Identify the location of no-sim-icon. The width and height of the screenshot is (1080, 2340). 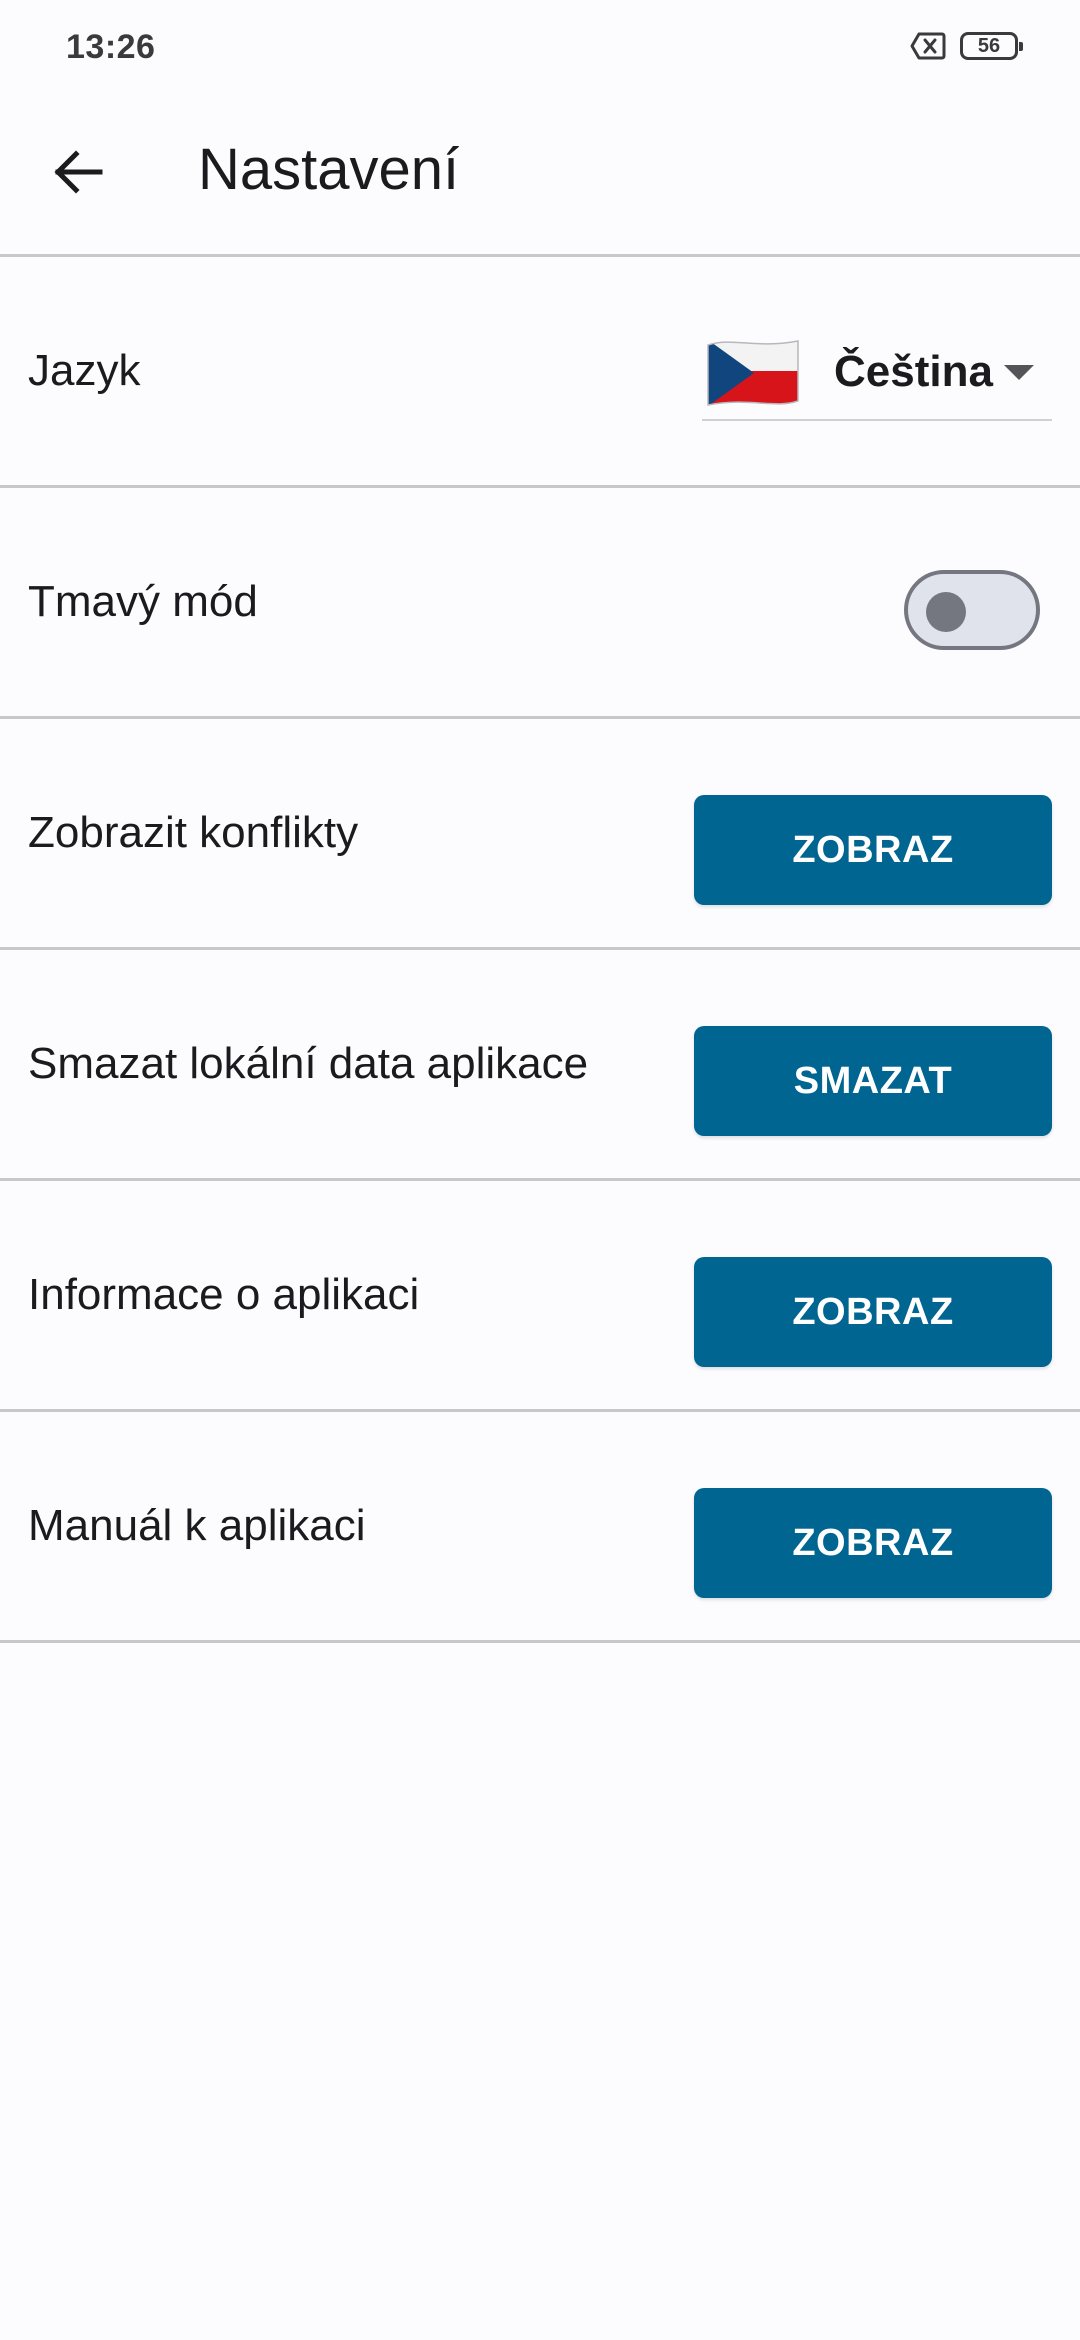
(928, 46).